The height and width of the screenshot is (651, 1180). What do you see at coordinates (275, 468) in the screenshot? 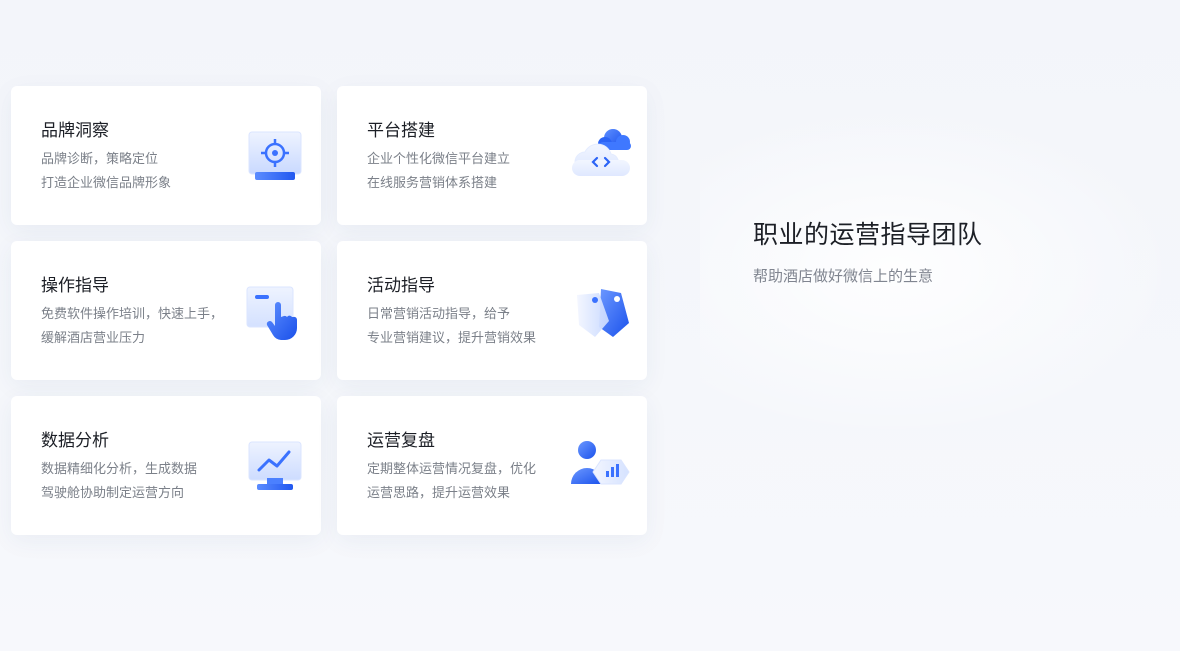
I see `chart-monitor-icon` at bounding box center [275, 468].